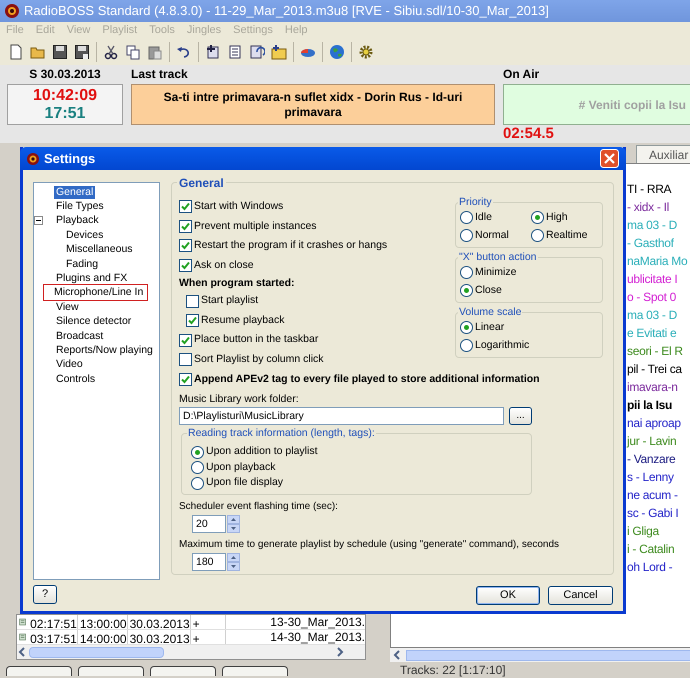 This screenshot has width=690, height=678. Describe the element at coordinates (502, 345) in the screenshot. I see `radio-label: Logarithmic` at that location.